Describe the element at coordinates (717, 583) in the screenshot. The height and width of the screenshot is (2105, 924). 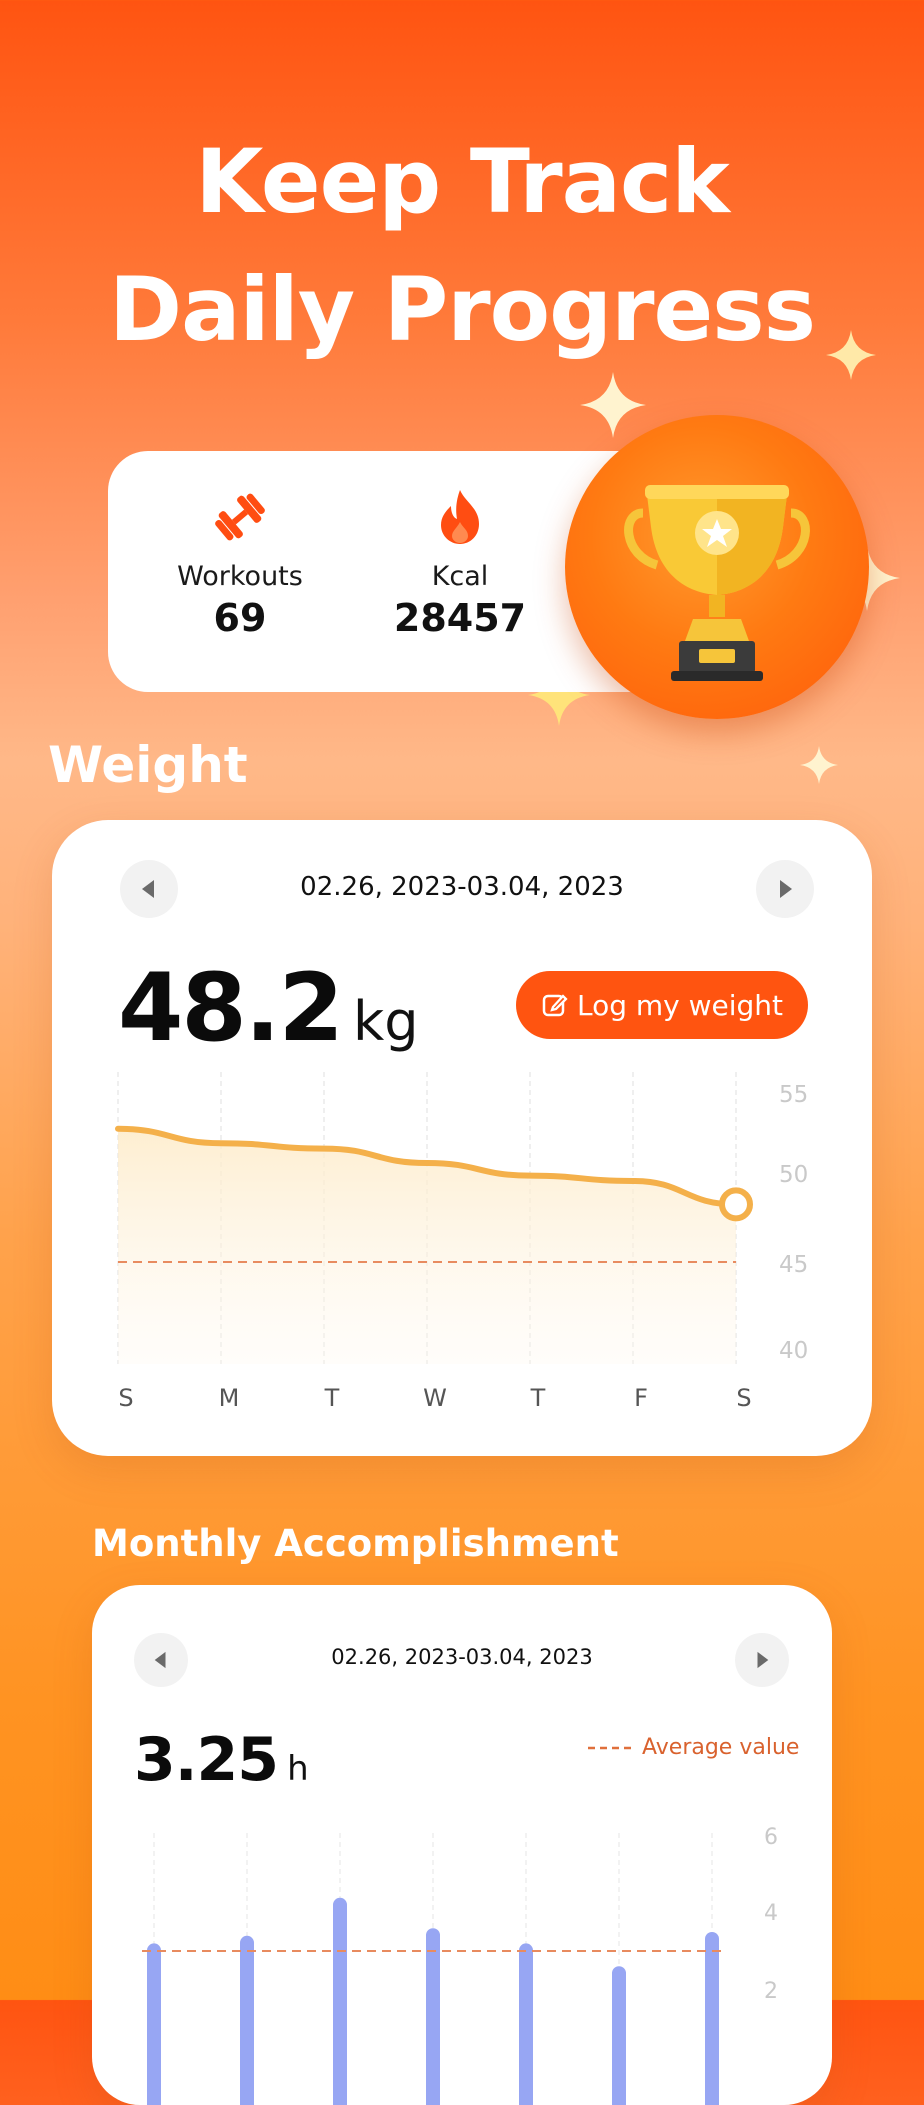
I see `trophy-icon` at that location.